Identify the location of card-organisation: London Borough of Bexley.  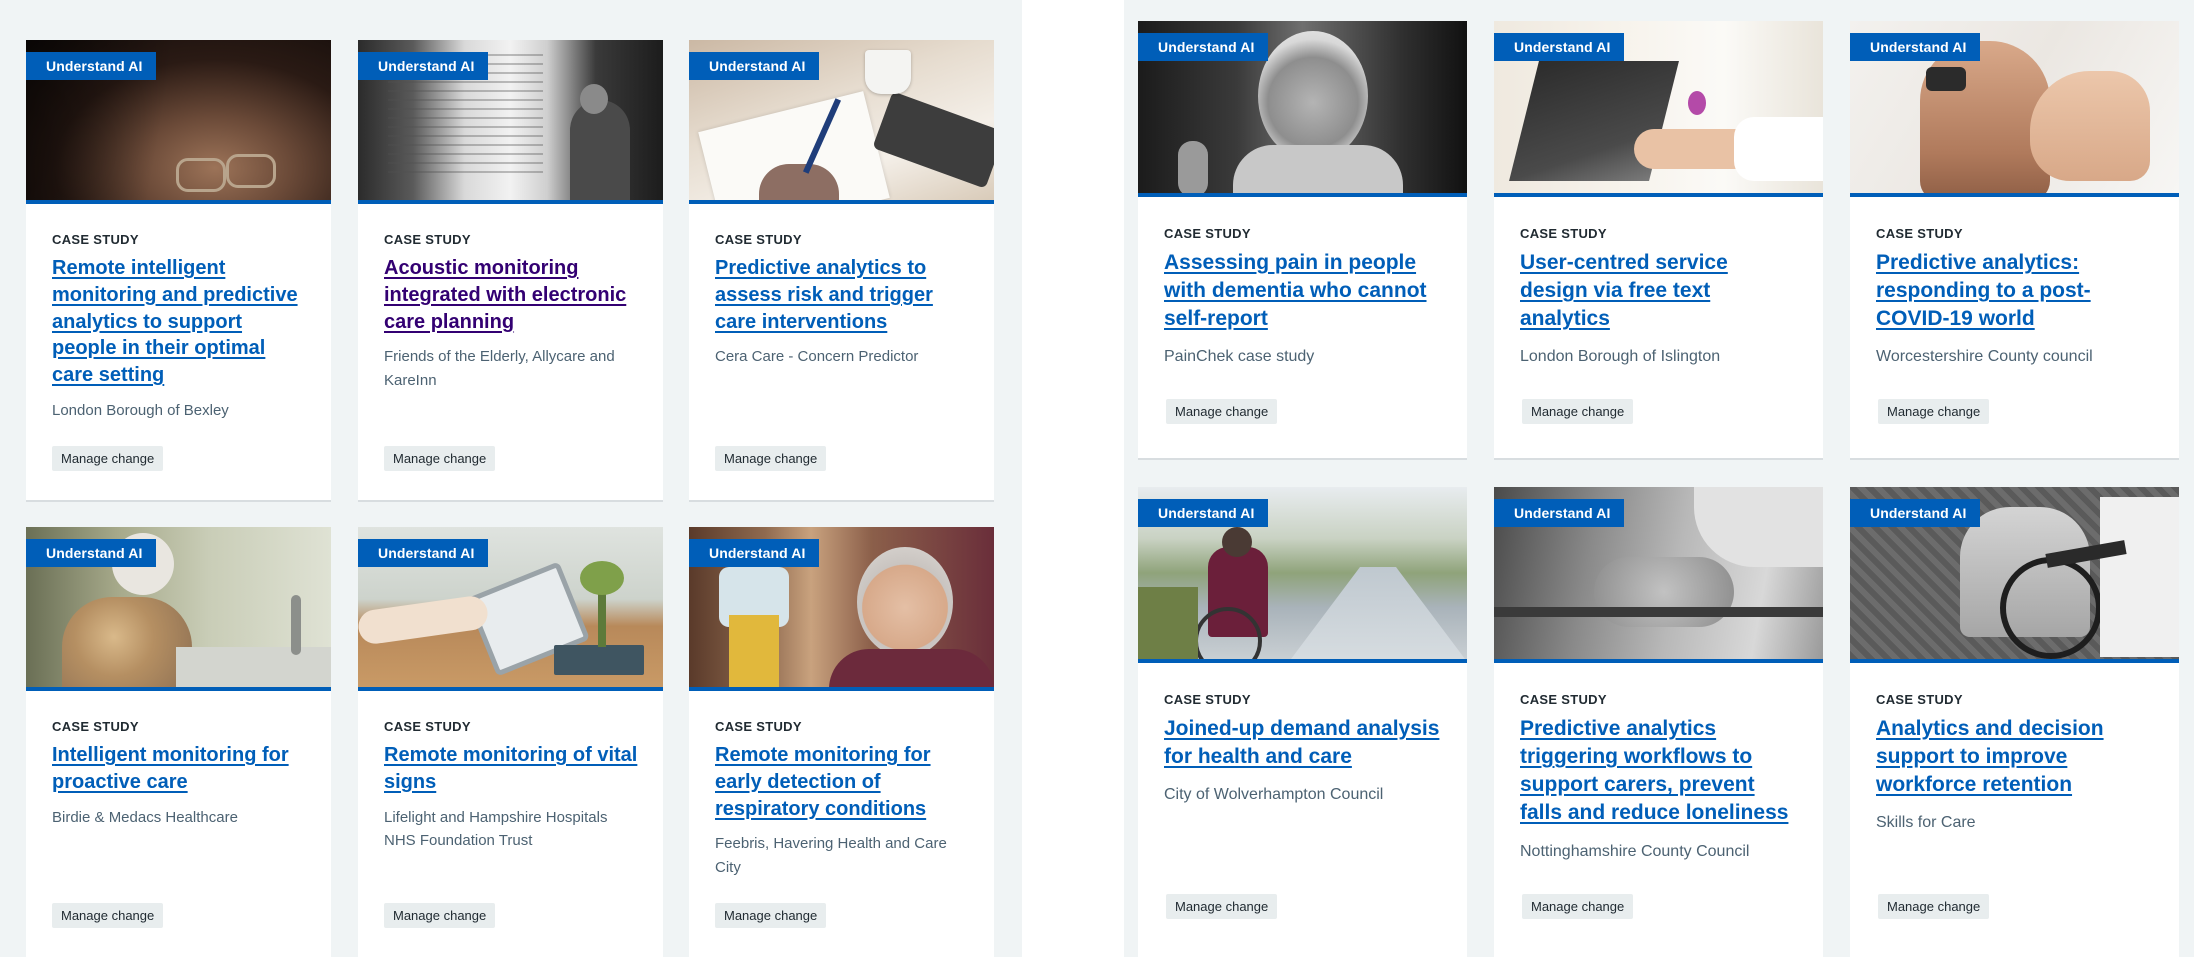
(140, 410).